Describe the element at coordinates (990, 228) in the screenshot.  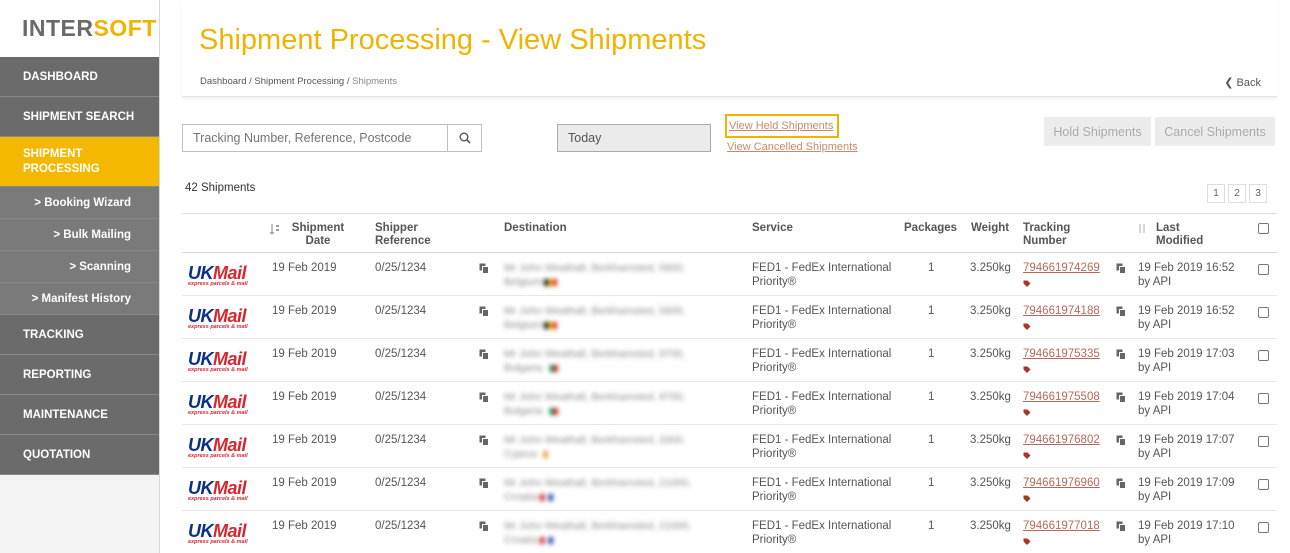
I see `col-weight: Weight` at that location.